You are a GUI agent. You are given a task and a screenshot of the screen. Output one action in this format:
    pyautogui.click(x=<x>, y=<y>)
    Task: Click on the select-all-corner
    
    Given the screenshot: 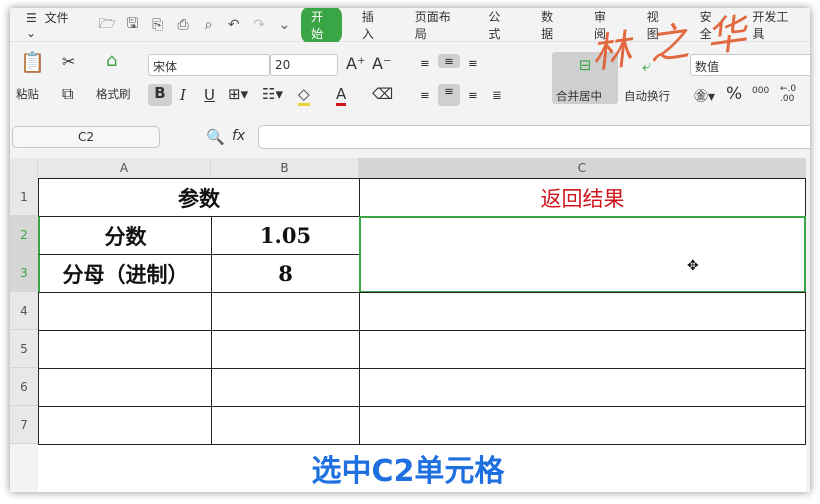 What is the action you would take?
    pyautogui.click(x=24, y=168)
    